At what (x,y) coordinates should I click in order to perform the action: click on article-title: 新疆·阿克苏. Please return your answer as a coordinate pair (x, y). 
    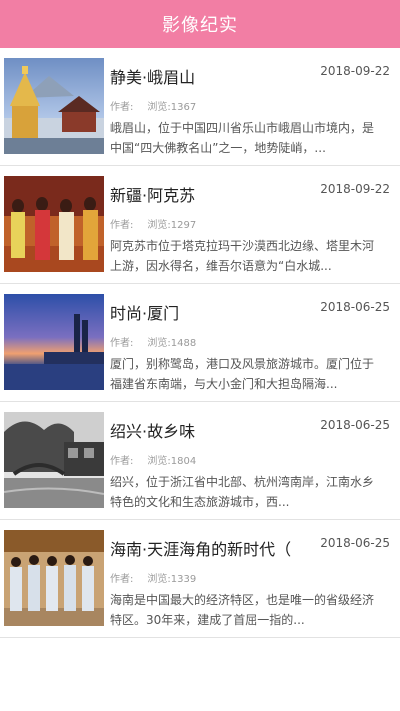
    Looking at the image, I should click on (152, 194).